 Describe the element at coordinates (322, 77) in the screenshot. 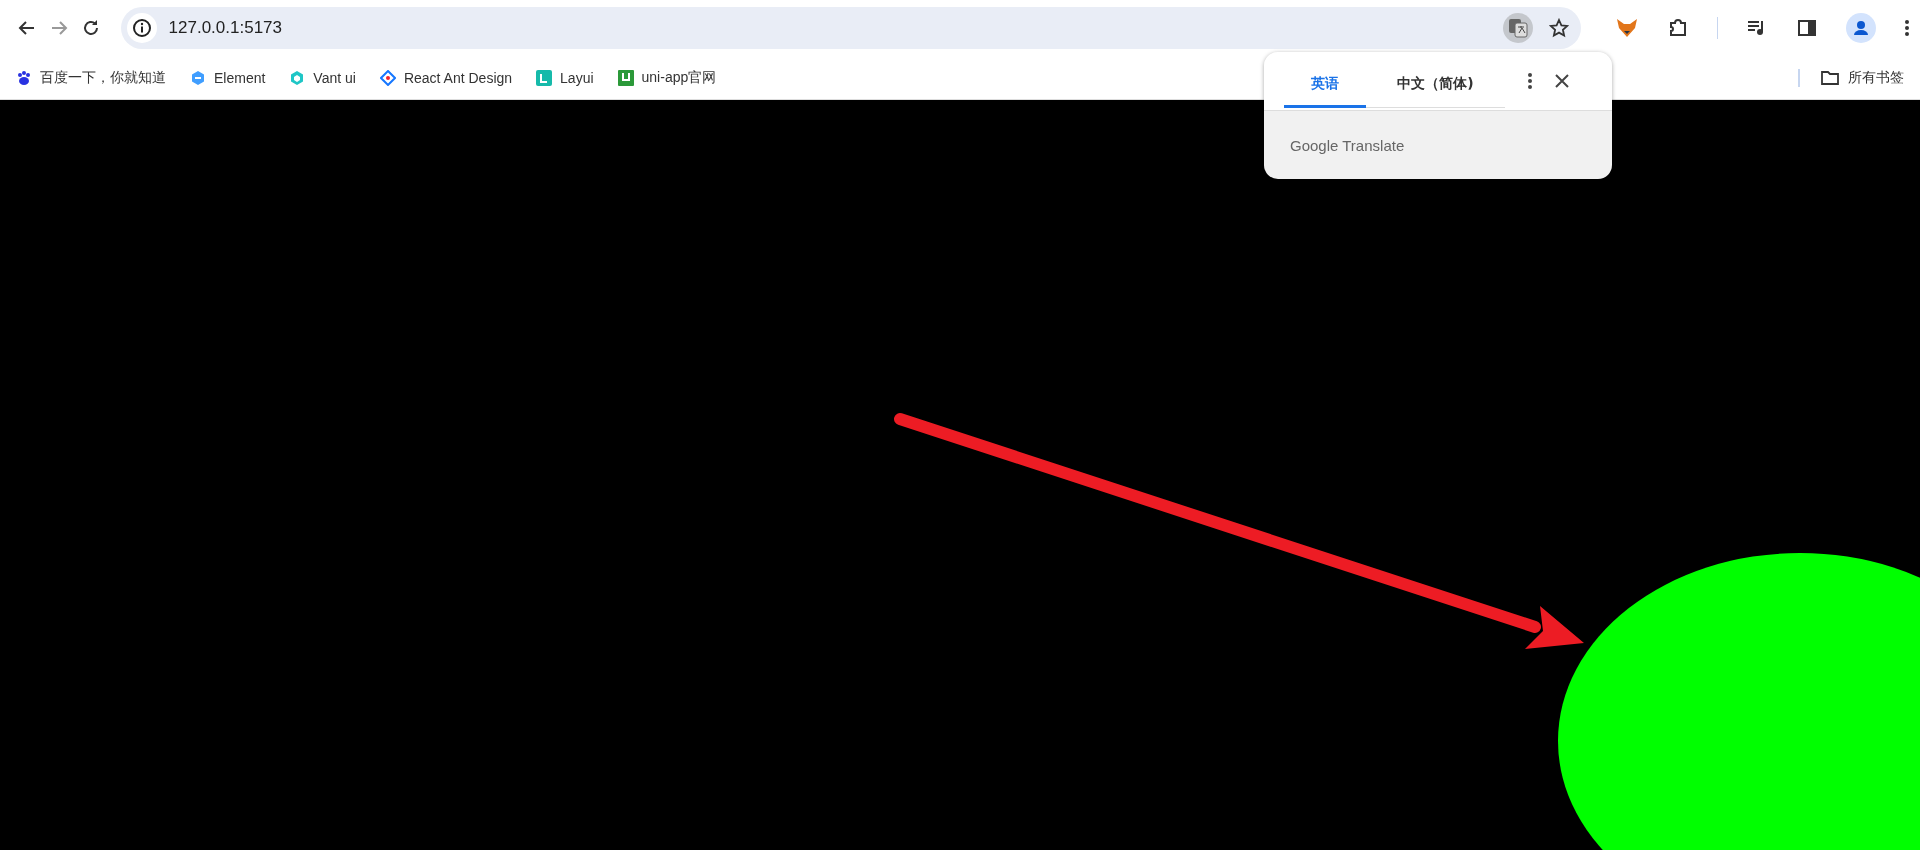

I see `bookmark-link: Vant ui` at that location.